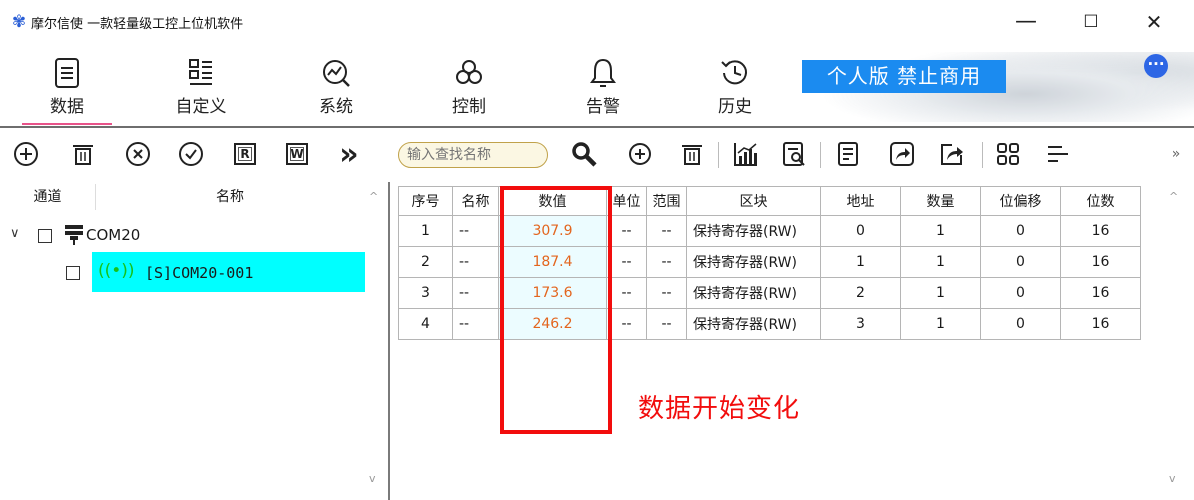  I want to click on col-header: 位偏移, so click(1020, 201).